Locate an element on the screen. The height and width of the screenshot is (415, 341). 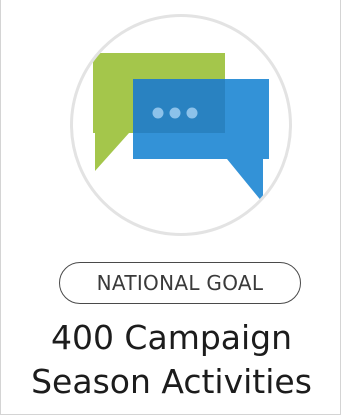
goal-badge: NATIONAL GOAL is located at coordinates (180, 283).